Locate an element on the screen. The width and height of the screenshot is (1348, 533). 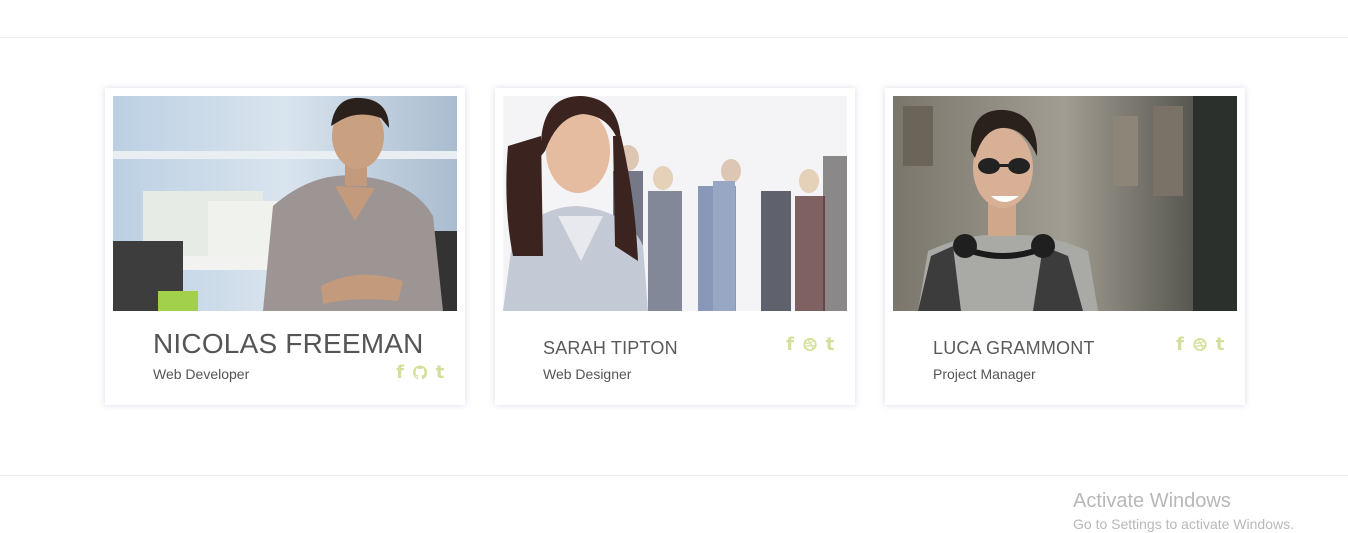
github-glyph is located at coordinates (420, 371).